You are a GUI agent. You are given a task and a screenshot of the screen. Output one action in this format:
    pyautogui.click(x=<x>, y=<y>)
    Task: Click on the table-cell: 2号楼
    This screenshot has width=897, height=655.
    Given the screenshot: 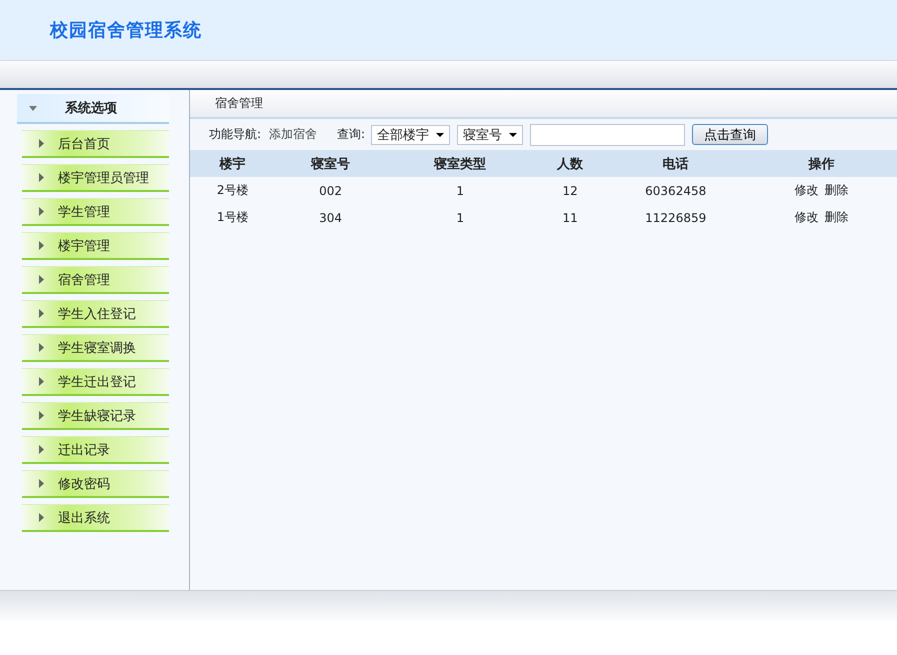 What is the action you would take?
    pyautogui.click(x=232, y=190)
    